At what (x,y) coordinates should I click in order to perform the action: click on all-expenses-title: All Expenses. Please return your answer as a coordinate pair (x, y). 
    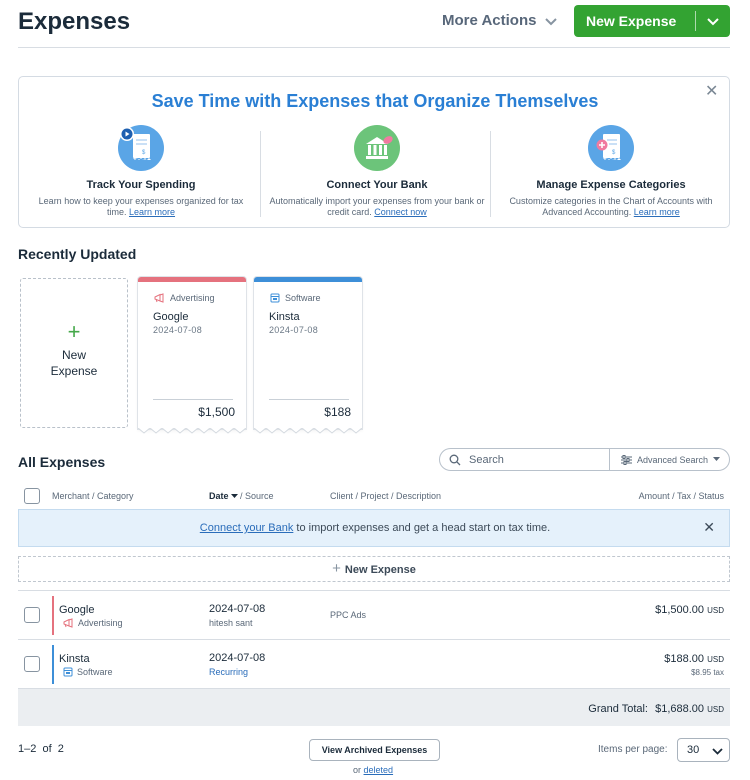
    Looking at the image, I should click on (62, 462).